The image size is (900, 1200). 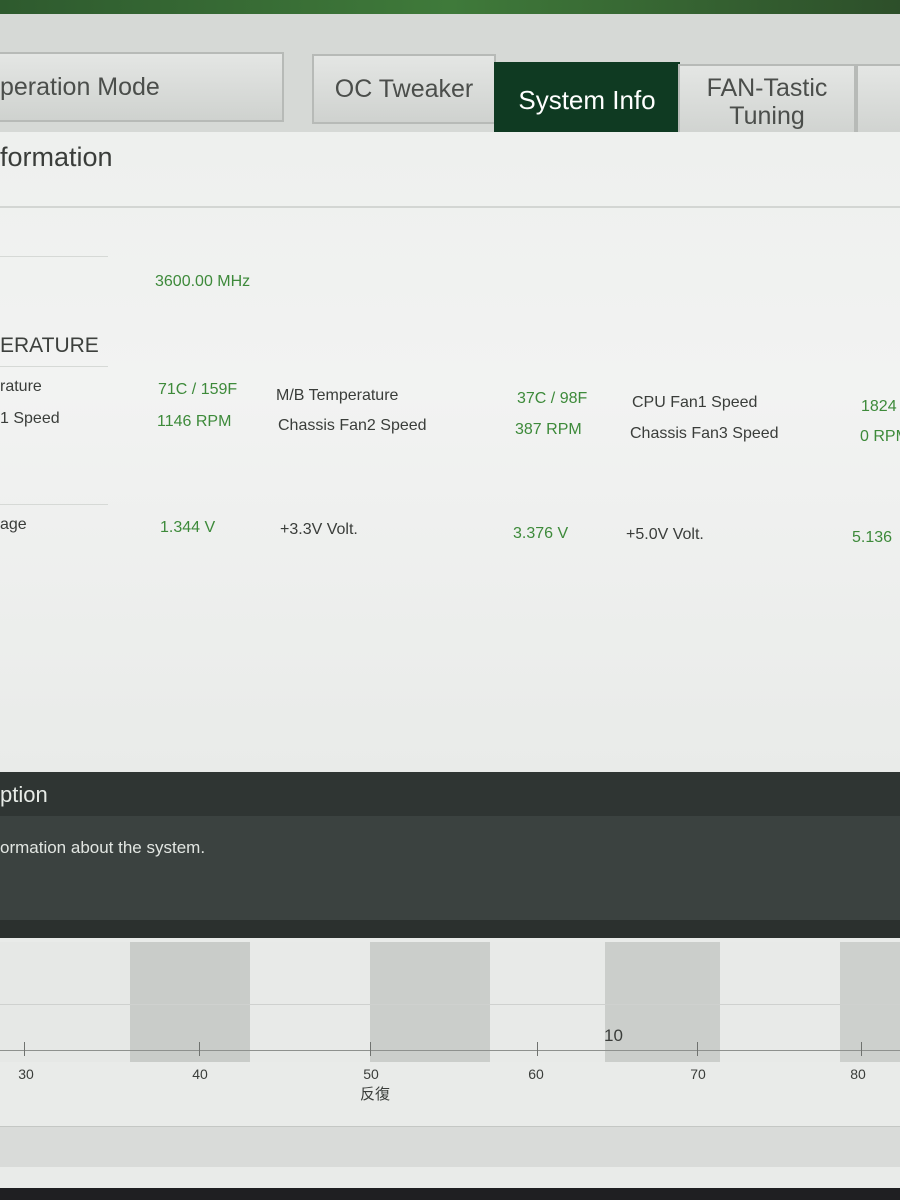 What do you see at coordinates (49, 345) in the screenshot?
I see `temperature-section-label: ERATURE` at bounding box center [49, 345].